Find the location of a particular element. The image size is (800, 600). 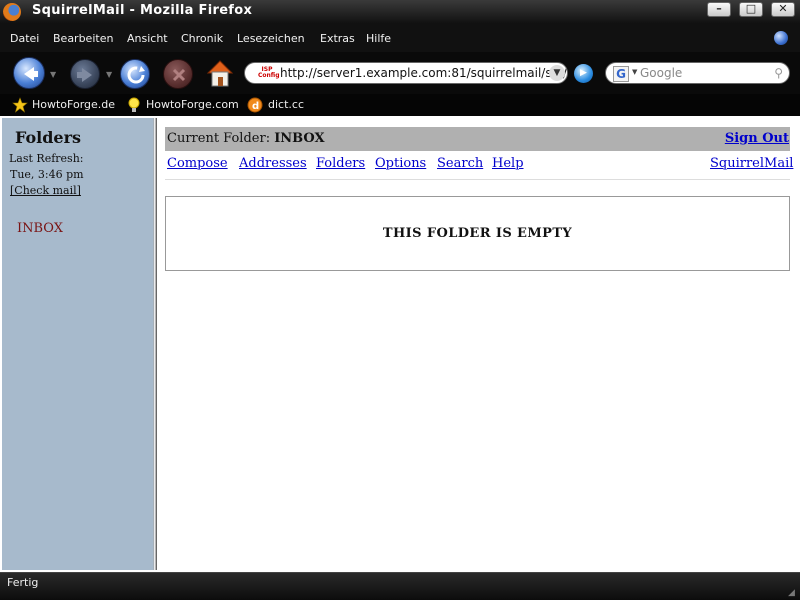

svg-text: d is located at coordinates (255, 106).